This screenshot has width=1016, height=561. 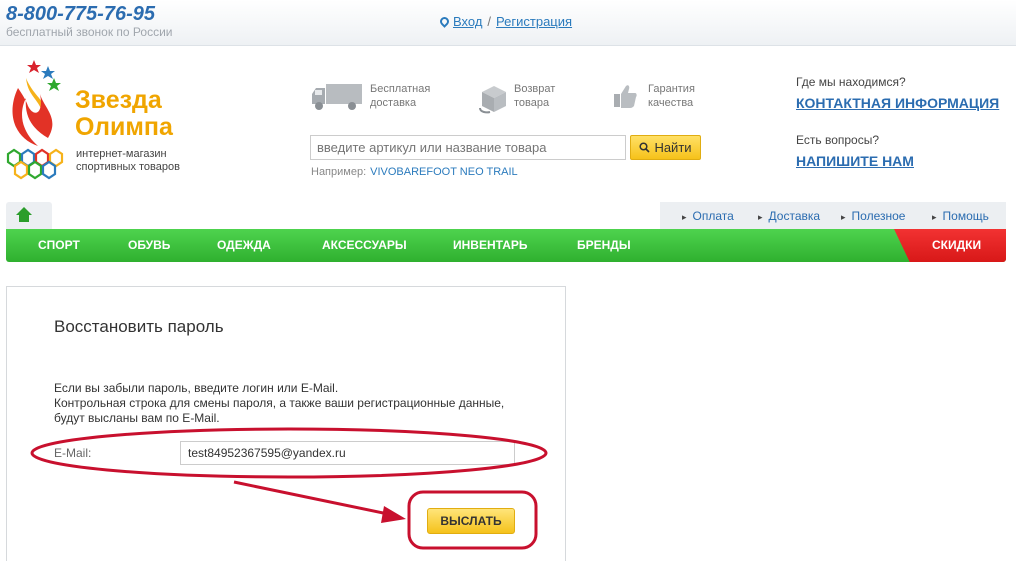 What do you see at coordinates (89, 32) in the screenshot?
I see `phone-note: бесплатный звонок по России` at bounding box center [89, 32].